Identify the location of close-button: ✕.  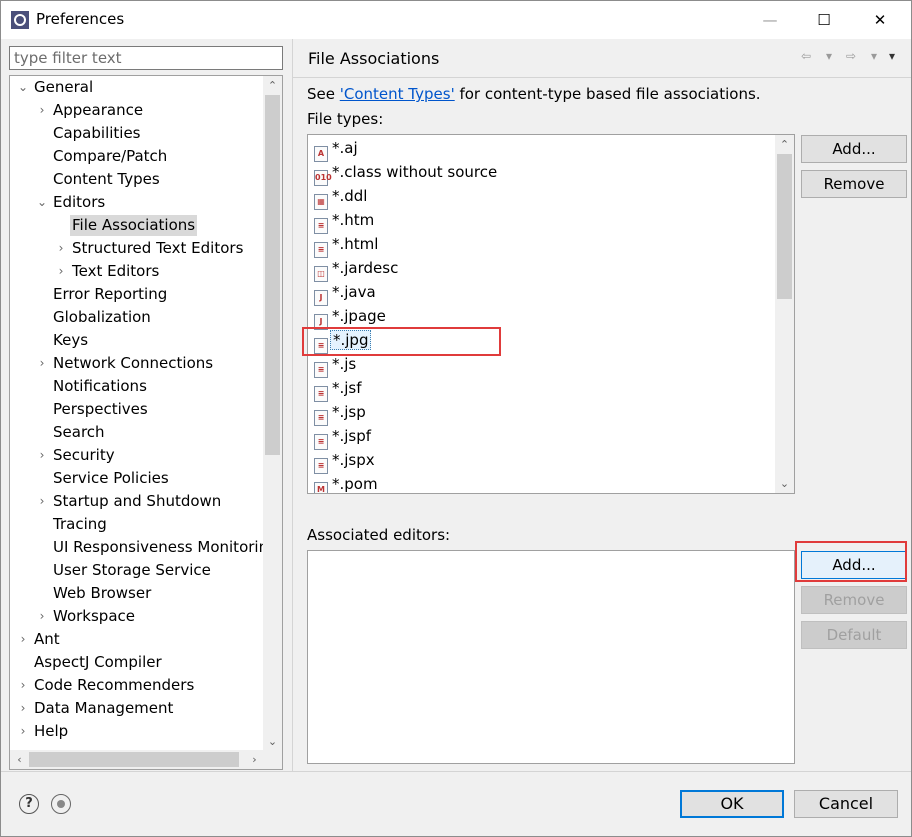
(880, 20).